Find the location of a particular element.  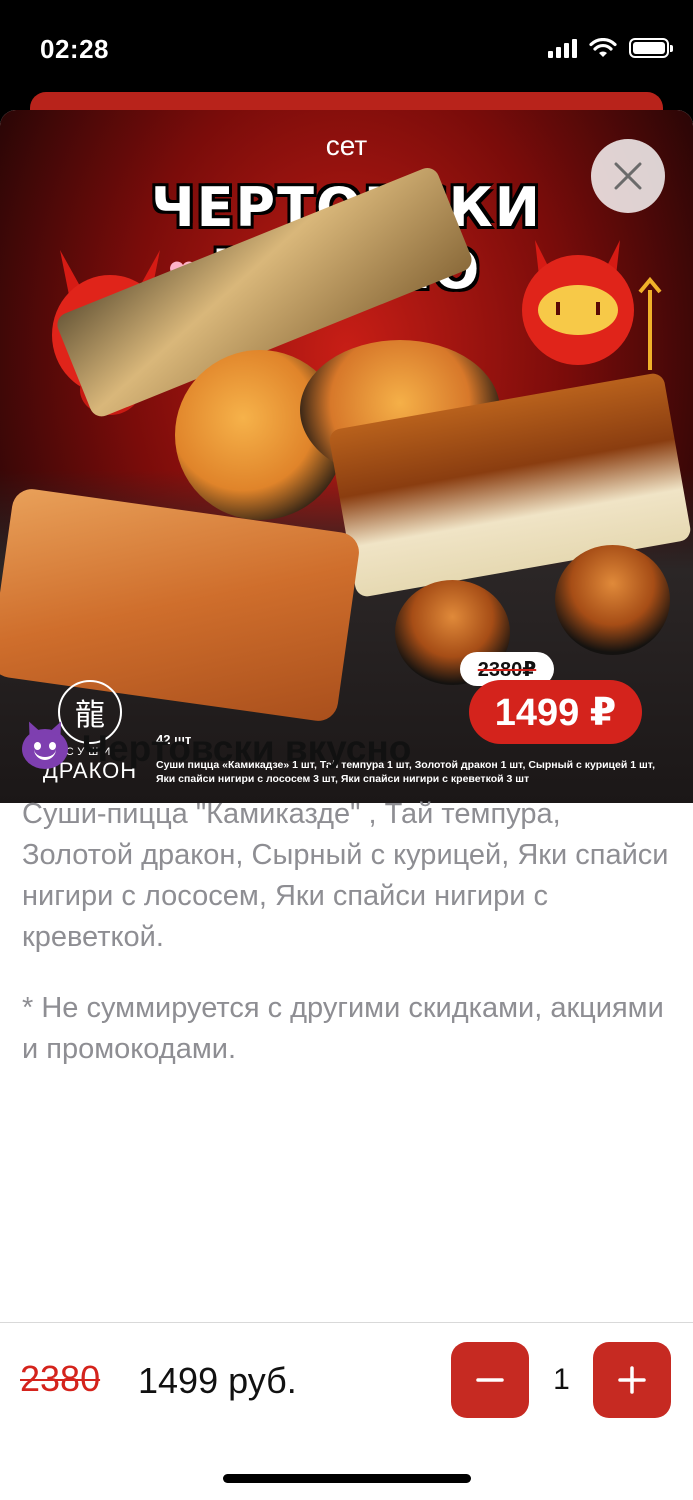

battery-icon is located at coordinates (651, 48).